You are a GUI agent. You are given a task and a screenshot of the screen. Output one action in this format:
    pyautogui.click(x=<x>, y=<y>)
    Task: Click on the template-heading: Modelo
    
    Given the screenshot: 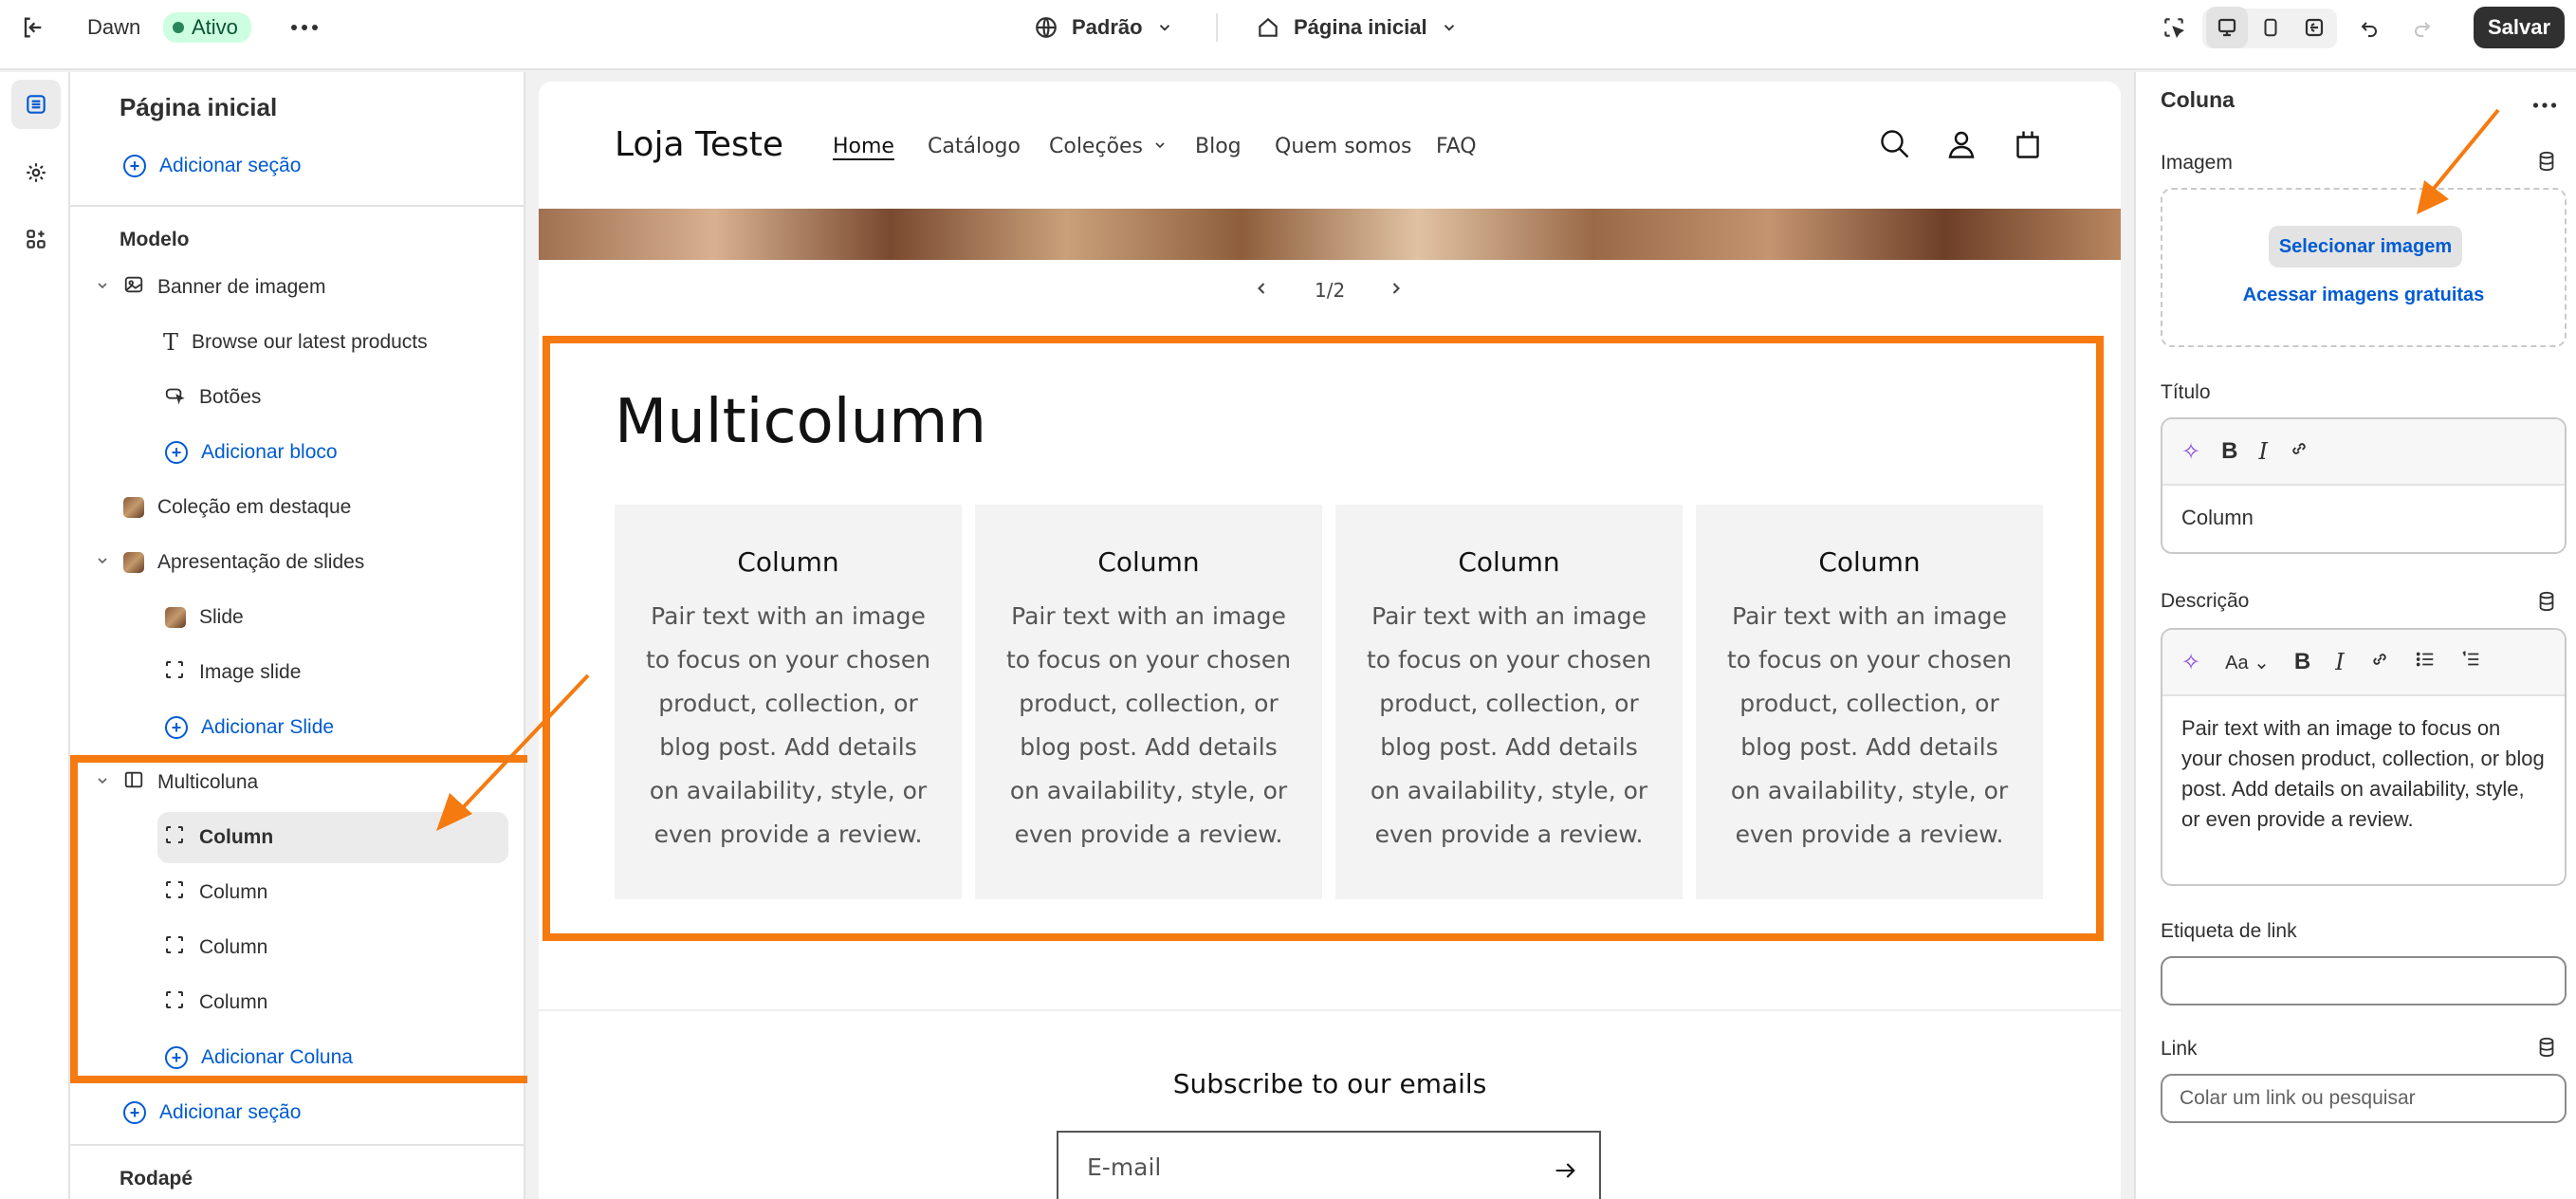 What is the action you would take?
    pyautogui.click(x=155, y=239)
    